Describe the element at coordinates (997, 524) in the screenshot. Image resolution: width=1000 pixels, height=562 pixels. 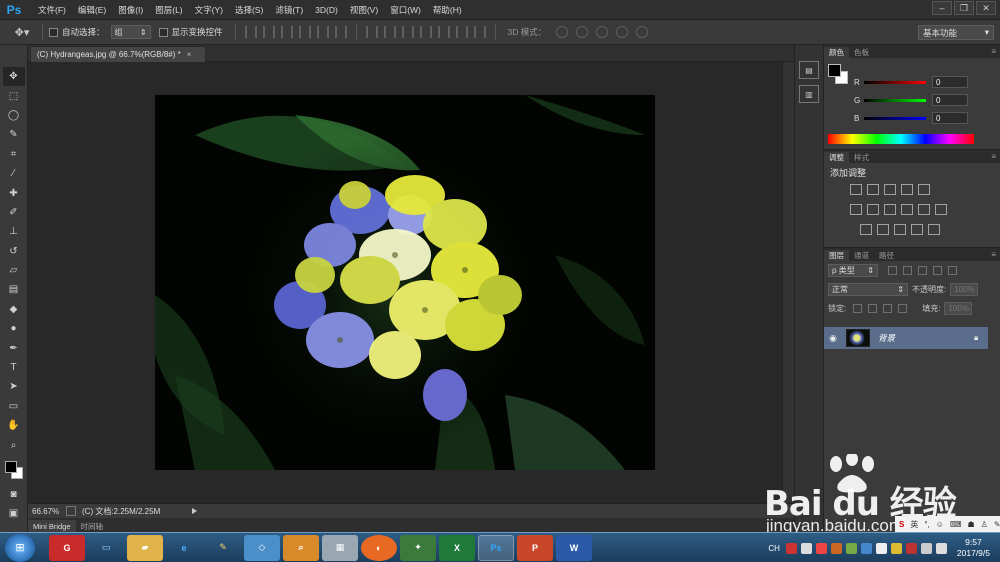
I see `ime-wrench-icon: ✎` at that location.